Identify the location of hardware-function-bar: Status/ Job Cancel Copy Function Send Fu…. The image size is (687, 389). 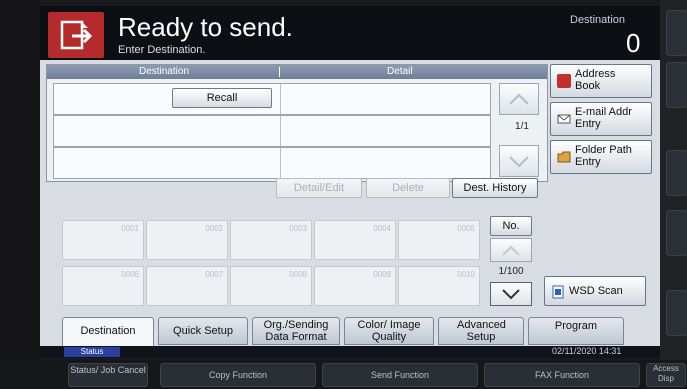
(343, 374).